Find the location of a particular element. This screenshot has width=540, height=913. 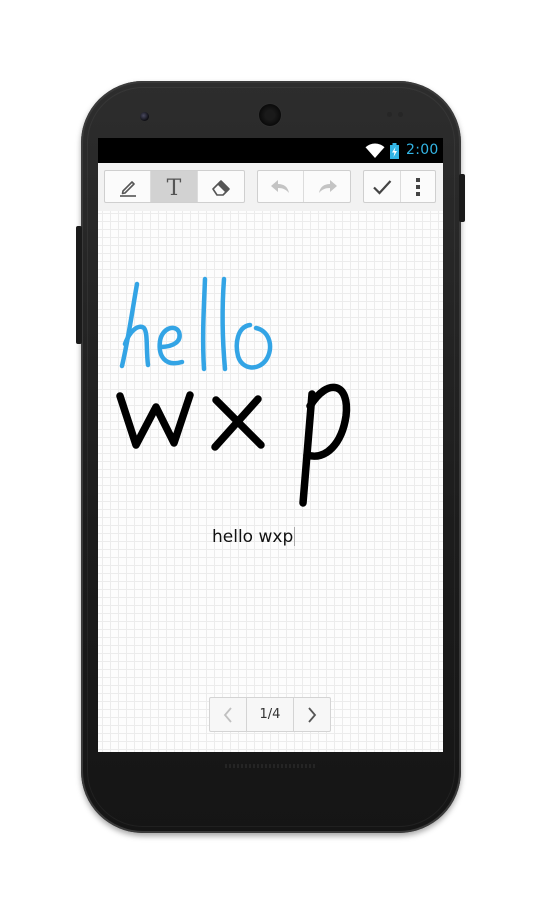

handwriting-layer is located at coordinates (233, 391).